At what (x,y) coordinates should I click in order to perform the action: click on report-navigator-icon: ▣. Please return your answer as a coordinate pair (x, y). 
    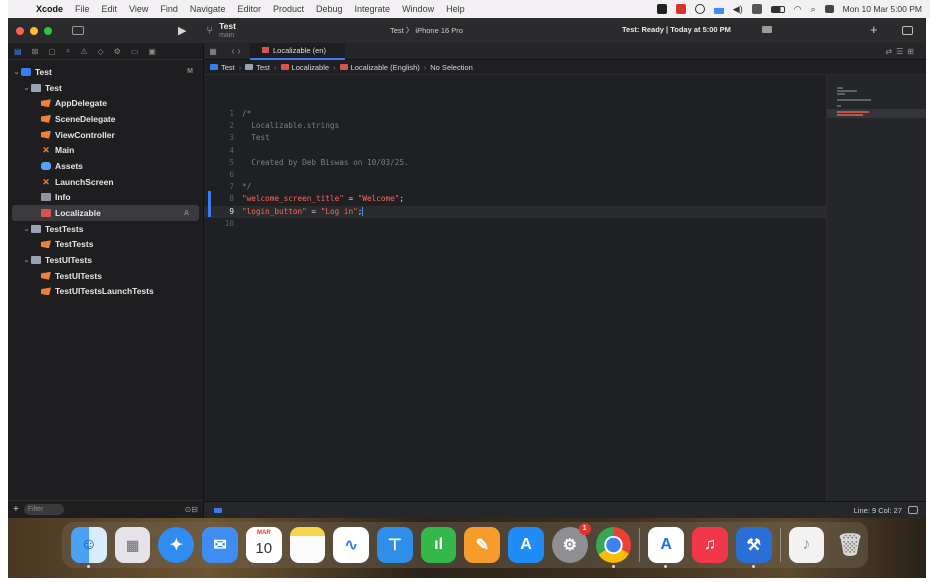
    Looking at the image, I should click on (152, 51).